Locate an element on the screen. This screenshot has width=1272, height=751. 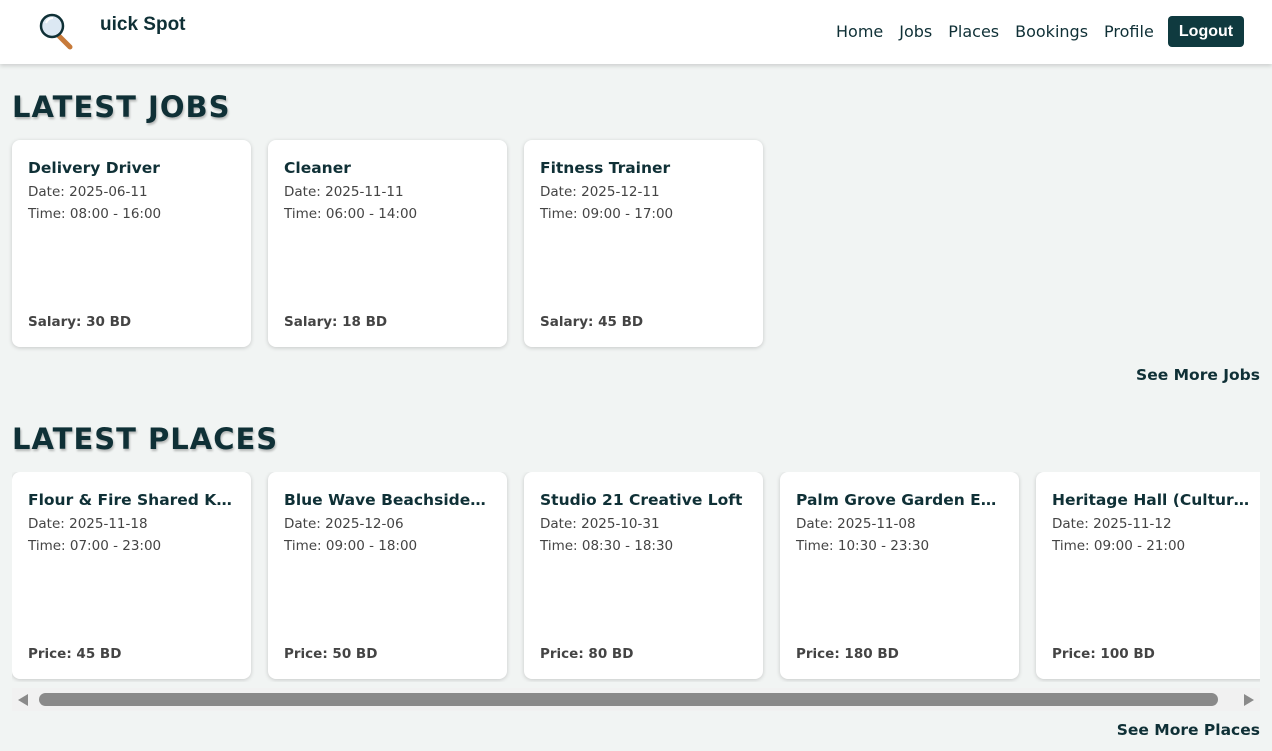
quick-spot-logo: uick Spot is located at coordinates (112, 31).